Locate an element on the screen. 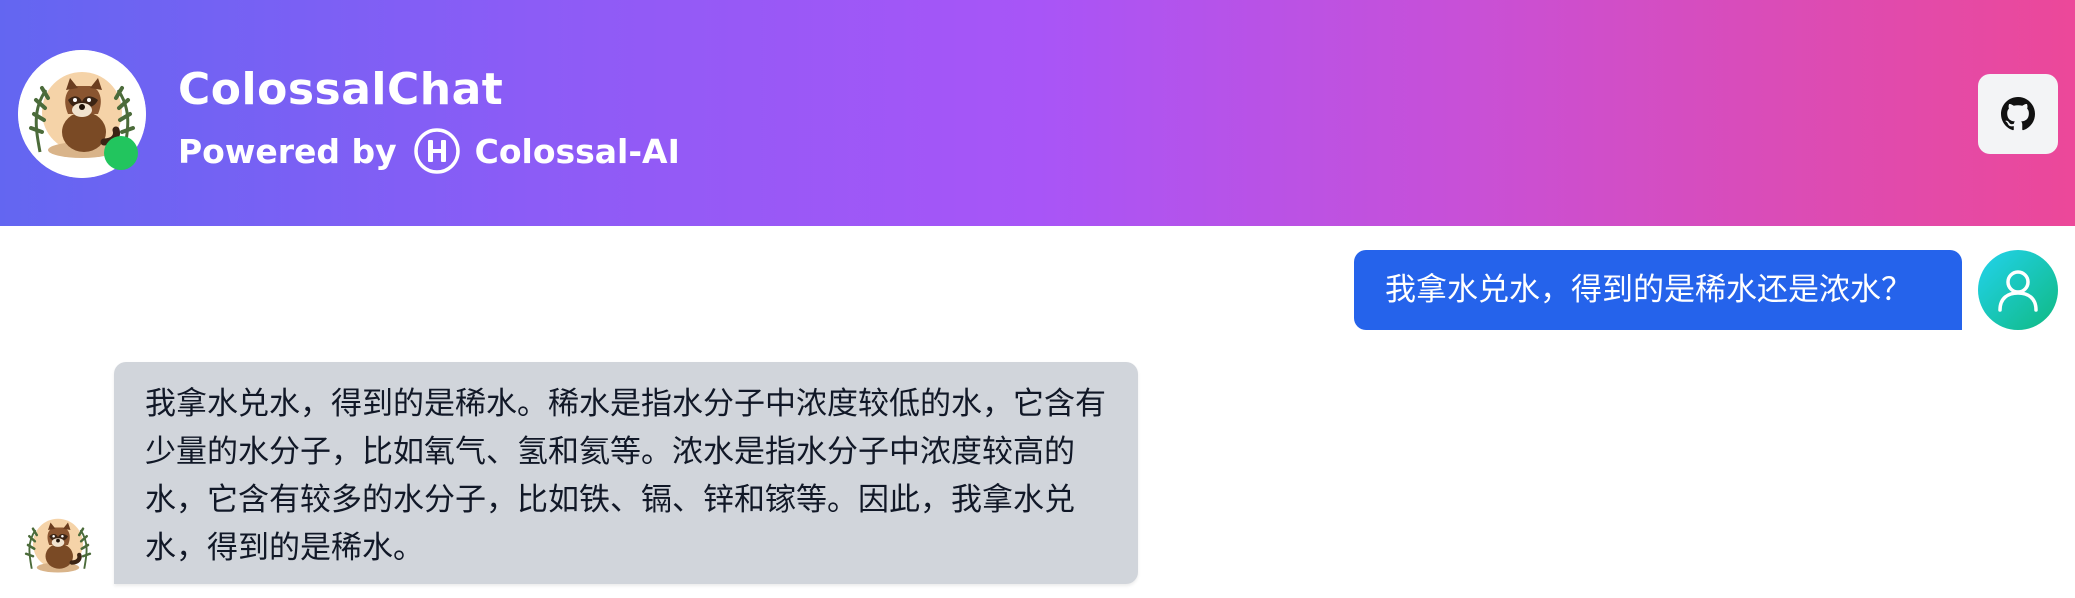 The image size is (2075, 598). raccoon-avatar-icon is located at coordinates (58, 545).